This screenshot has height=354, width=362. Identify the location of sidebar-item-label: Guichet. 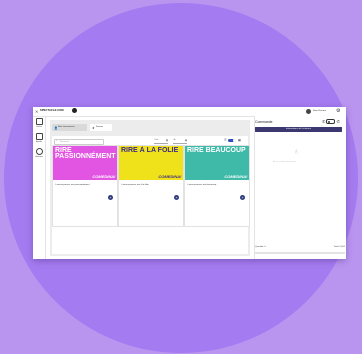
(39, 126).